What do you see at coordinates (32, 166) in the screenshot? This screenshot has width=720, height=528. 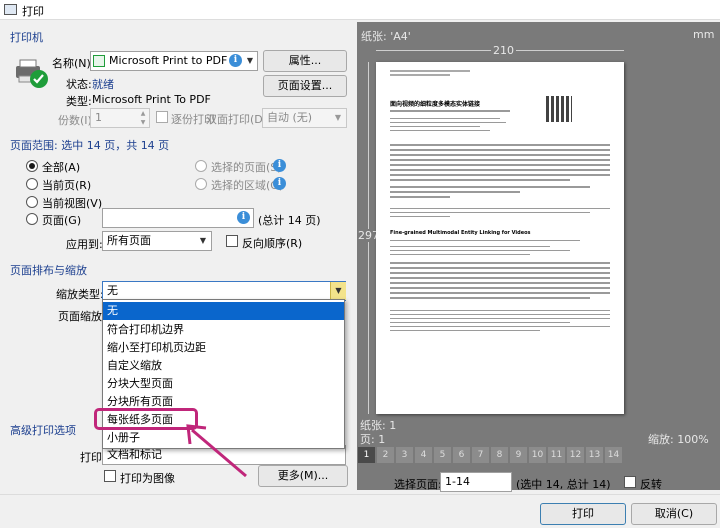 I see `all-pages-radio` at bounding box center [32, 166].